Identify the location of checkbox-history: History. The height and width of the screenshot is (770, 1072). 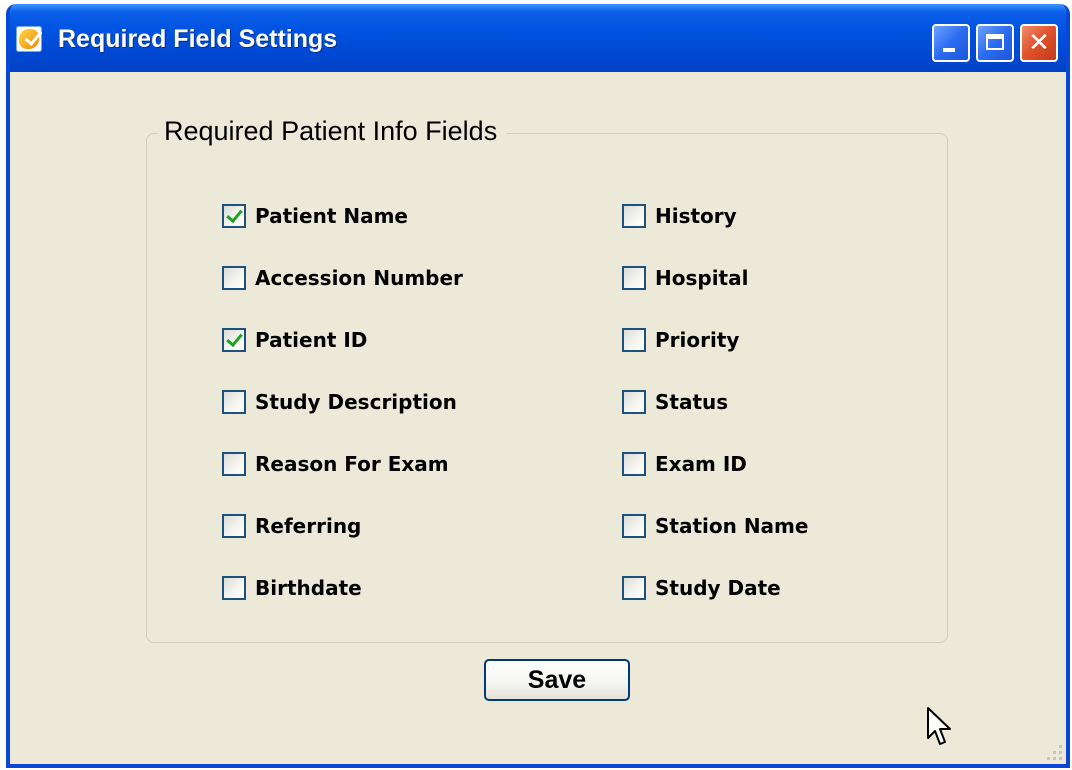
(679, 216).